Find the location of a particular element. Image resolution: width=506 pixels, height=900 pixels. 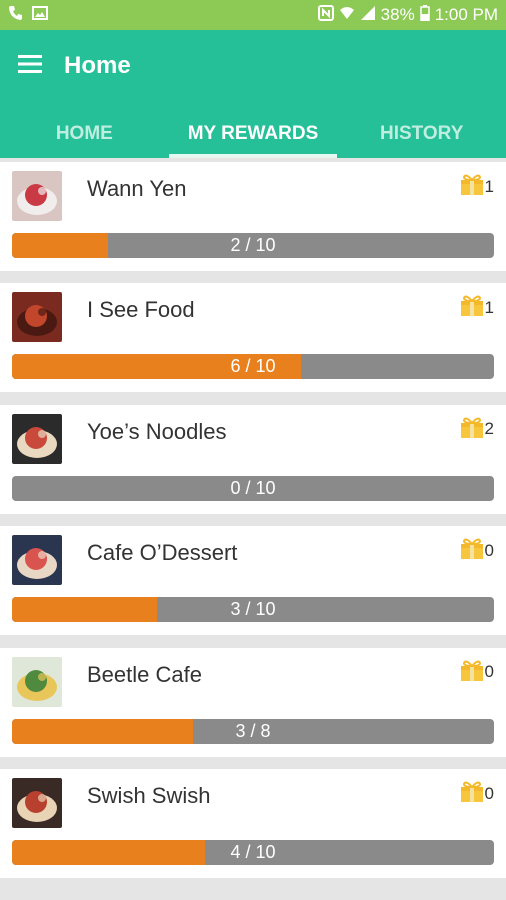

restaurant-name: Yoe’s Noodles is located at coordinates (157, 431).